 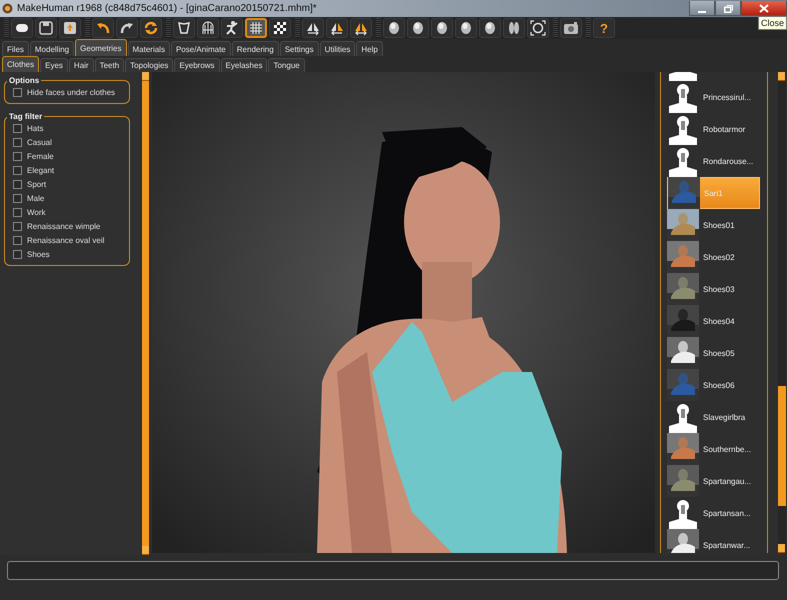 I want to click on subtab: Teeth, so click(x=109, y=65).